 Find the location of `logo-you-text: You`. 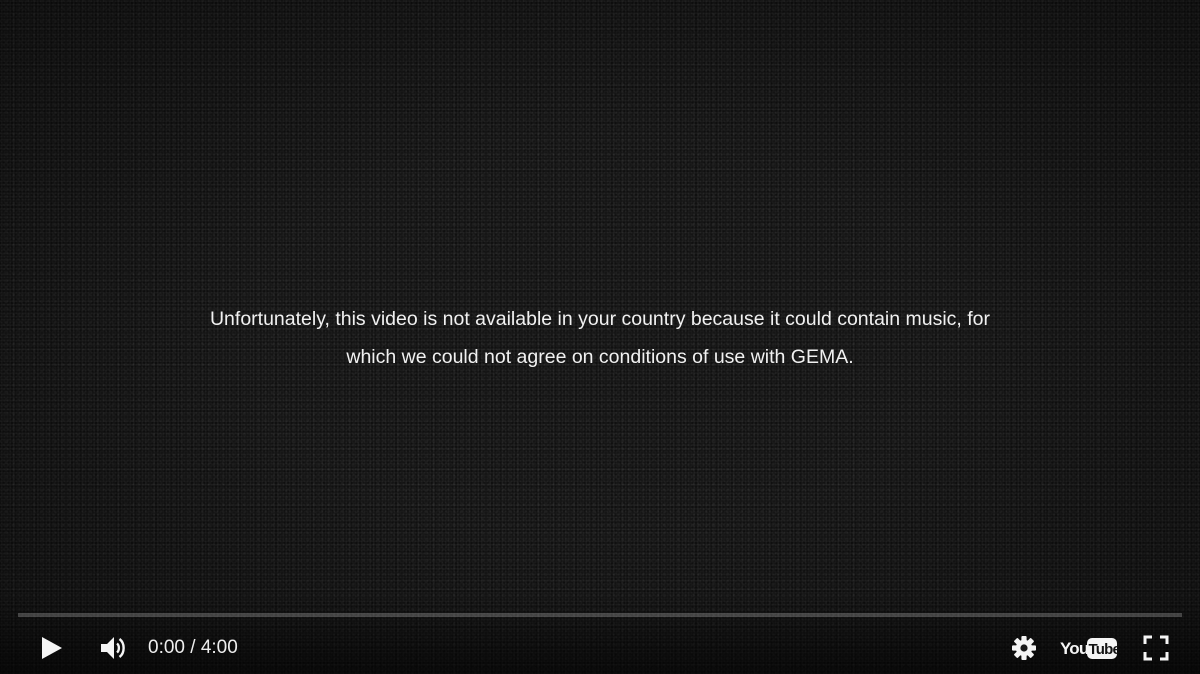

logo-you-text: You is located at coordinates (1074, 648).